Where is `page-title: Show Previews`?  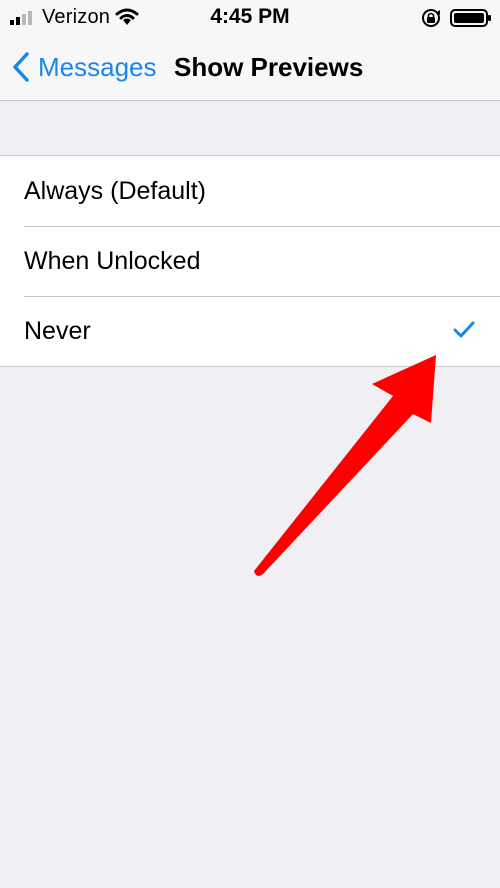 page-title: Show Previews is located at coordinates (269, 67).